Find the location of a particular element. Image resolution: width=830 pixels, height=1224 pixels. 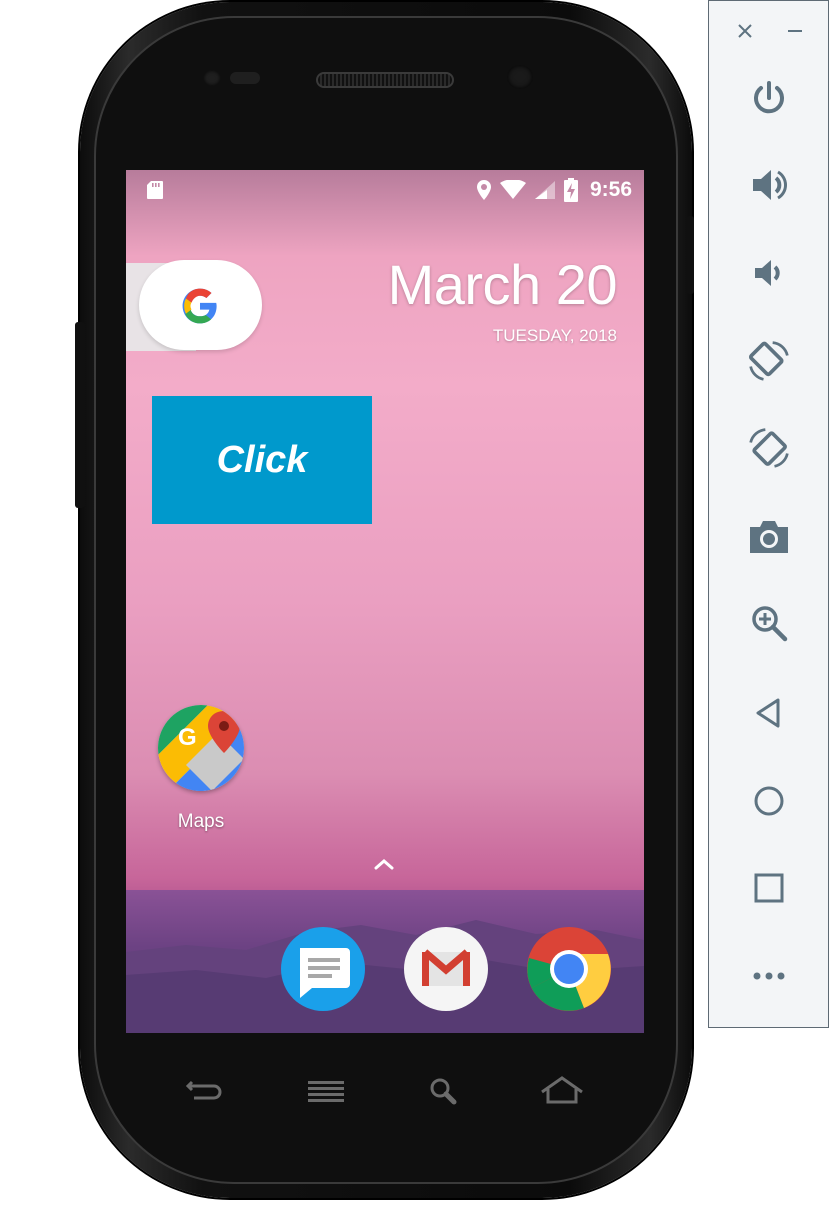

volume-down-icon is located at coordinates (767, 273).